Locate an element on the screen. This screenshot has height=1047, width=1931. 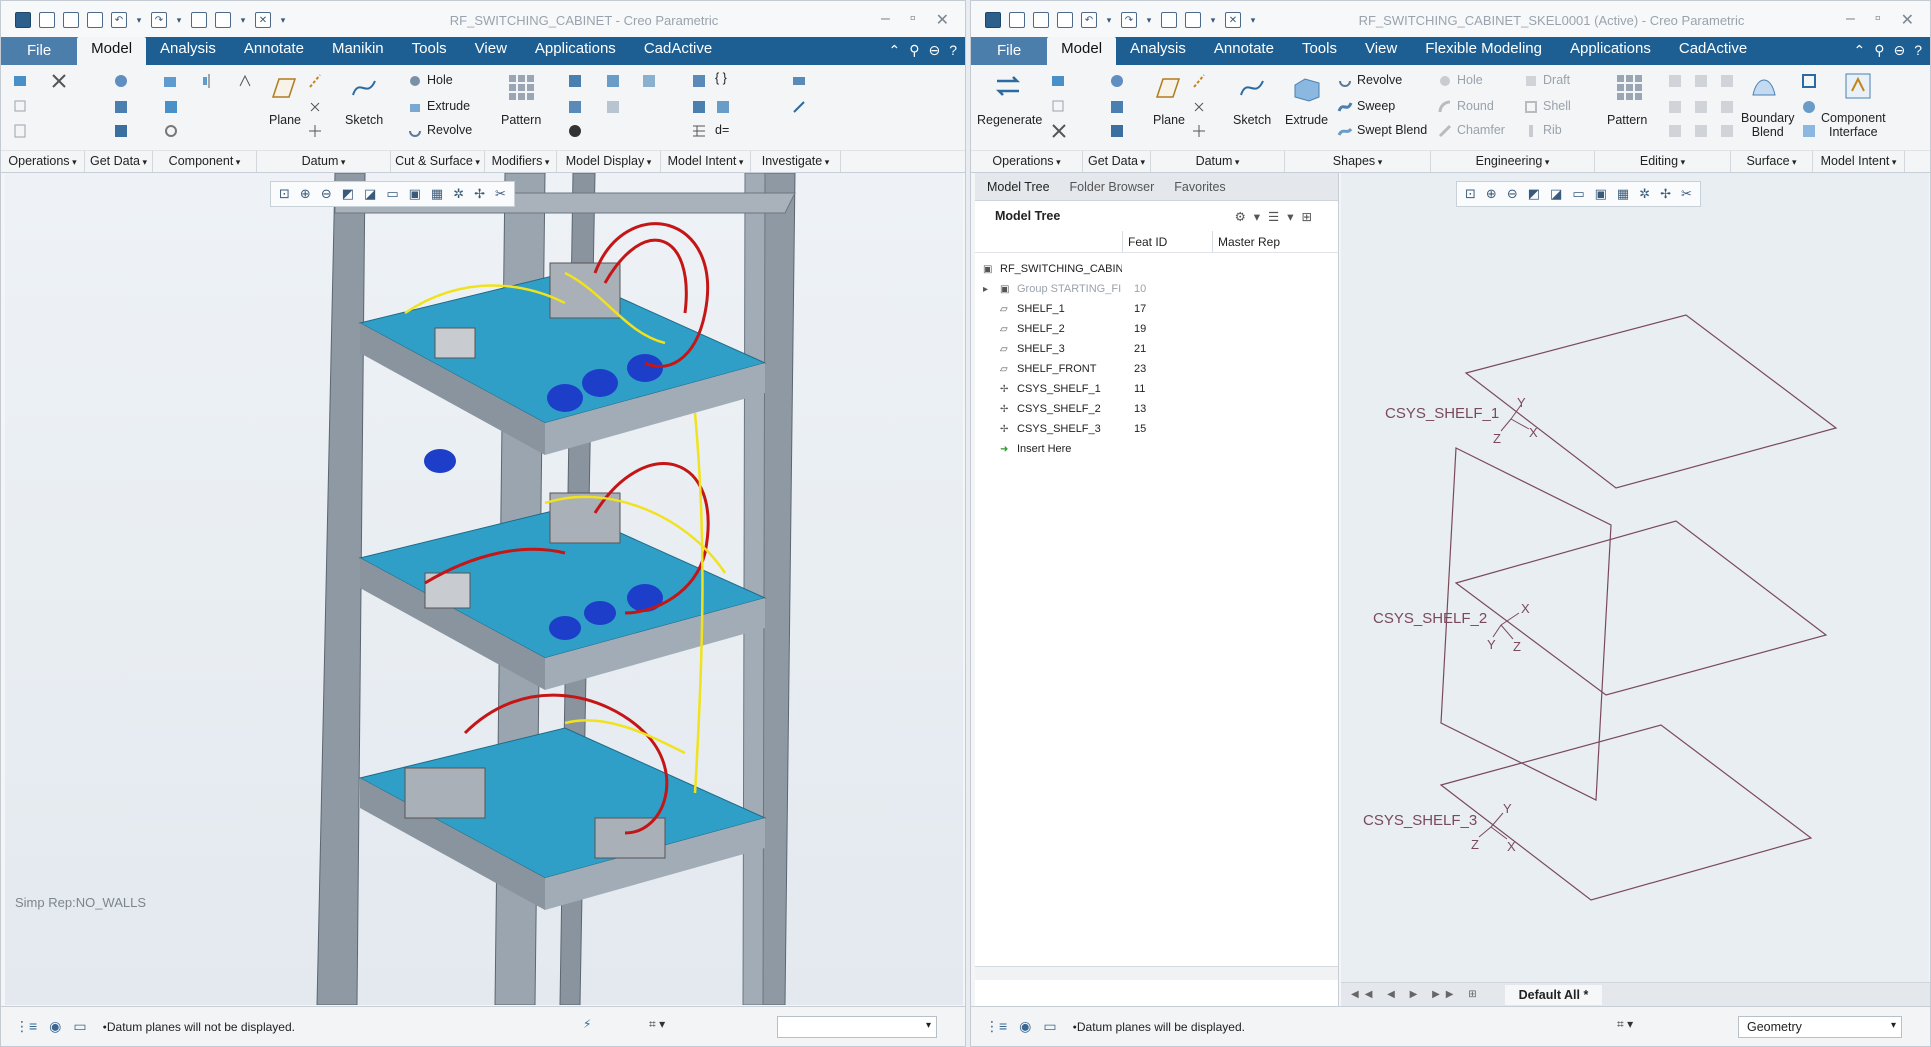
measure-icon is located at coordinates (799, 81).